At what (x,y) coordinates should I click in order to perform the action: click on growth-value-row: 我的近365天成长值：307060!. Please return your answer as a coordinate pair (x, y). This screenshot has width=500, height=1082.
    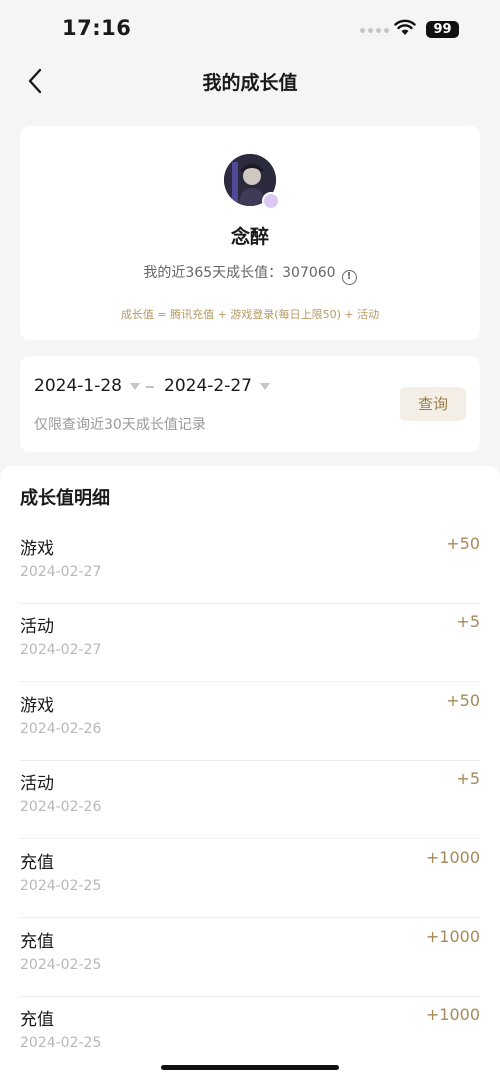
    Looking at the image, I should click on (250, 273).